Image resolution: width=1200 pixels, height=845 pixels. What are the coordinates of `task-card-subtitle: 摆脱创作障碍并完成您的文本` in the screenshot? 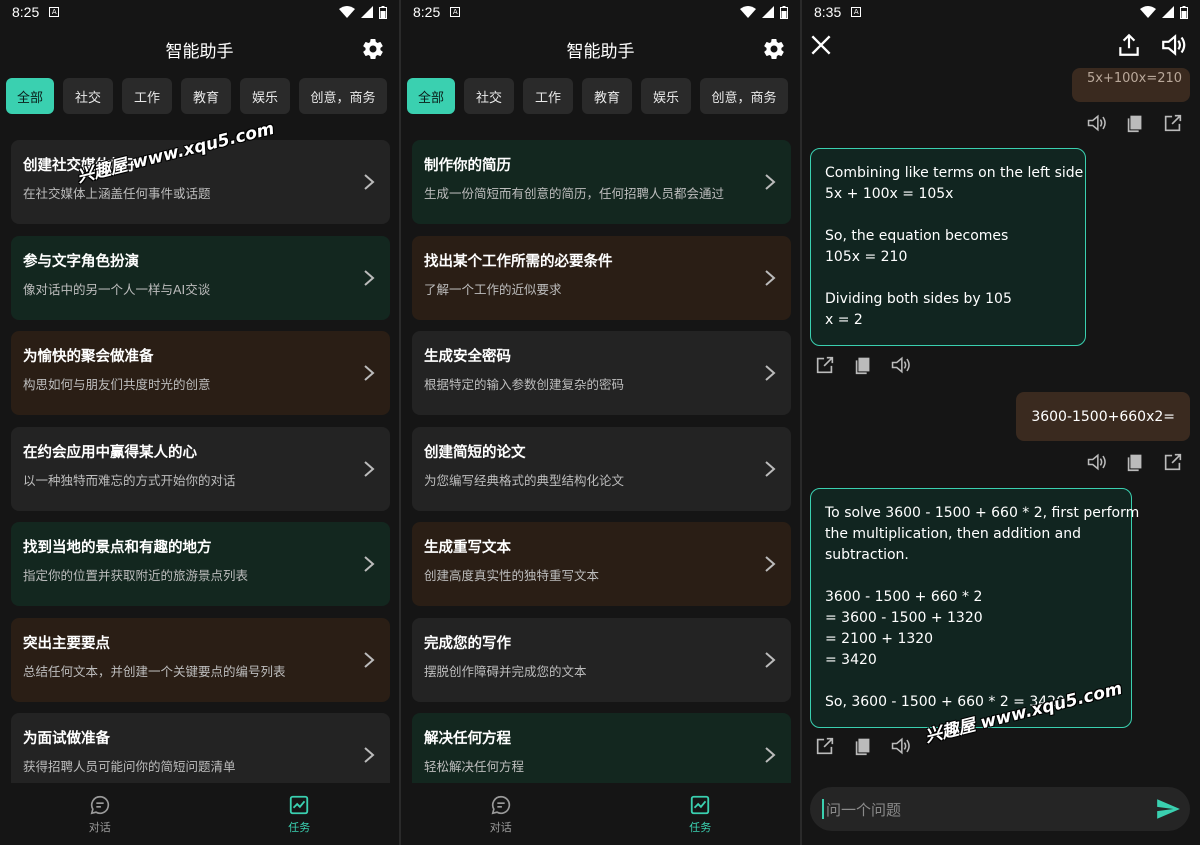 It's located at (505, 671).